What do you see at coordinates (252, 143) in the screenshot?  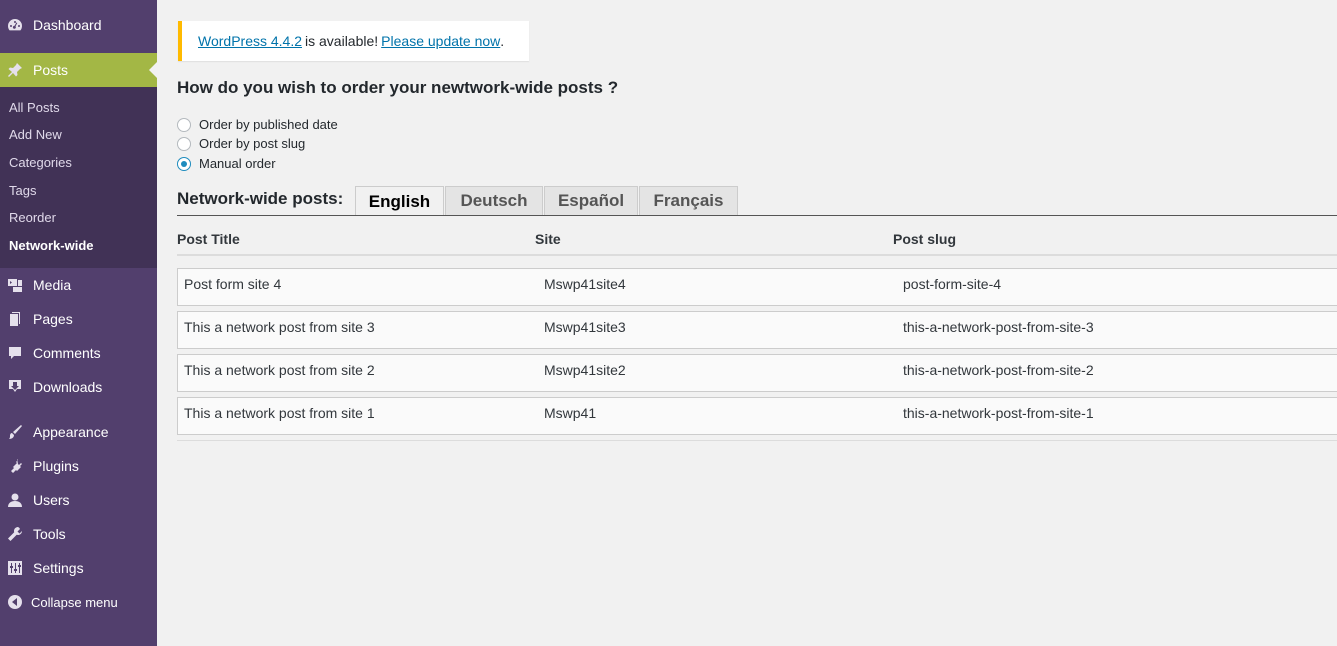 I see `radio-label: Order by post slug` at bounding box center [252, 143].